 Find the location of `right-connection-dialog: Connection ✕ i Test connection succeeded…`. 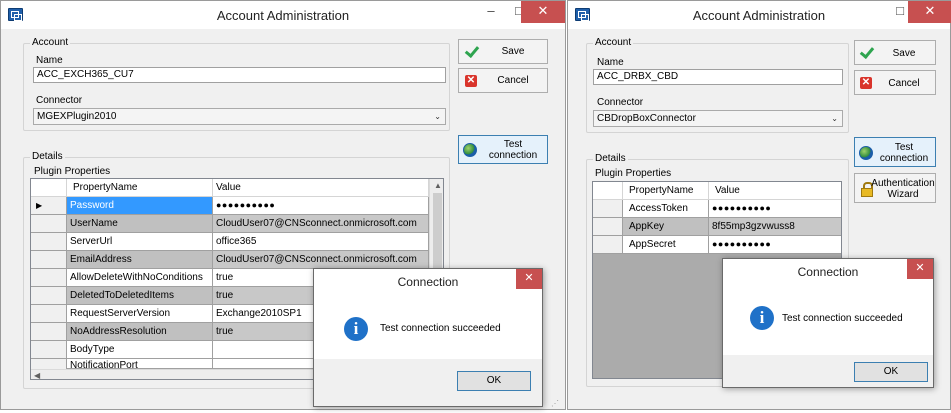

right-connection-dialog: Connection ✕ i Test connection succeeded… is located at coordinates (828, 323).